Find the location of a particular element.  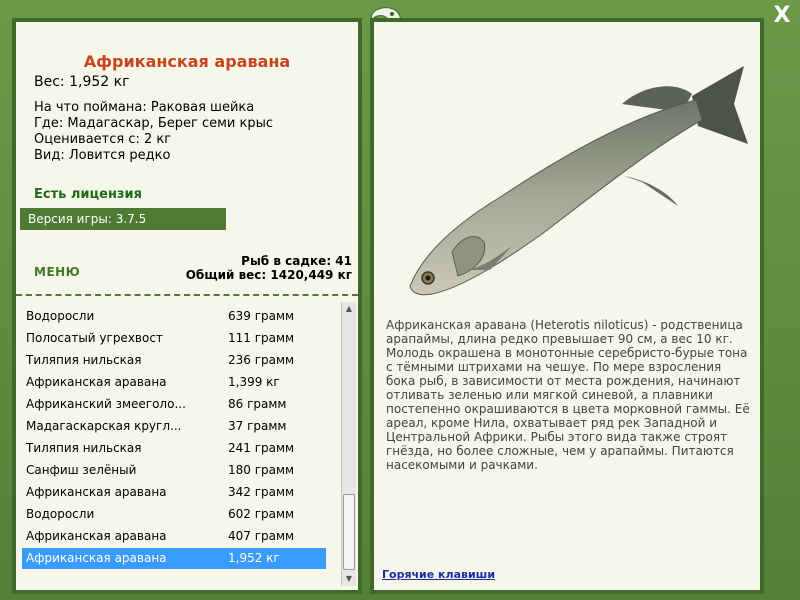

catch-list-item: Африканская аравана 407 грамм is located at coordinates (174, 536).